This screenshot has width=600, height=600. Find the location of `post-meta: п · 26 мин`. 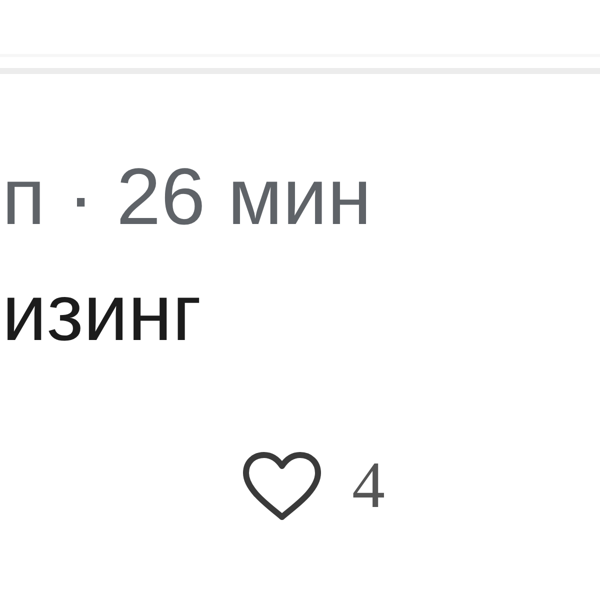

post-meta: п · 26 мин is located at coordinates (186, 197).